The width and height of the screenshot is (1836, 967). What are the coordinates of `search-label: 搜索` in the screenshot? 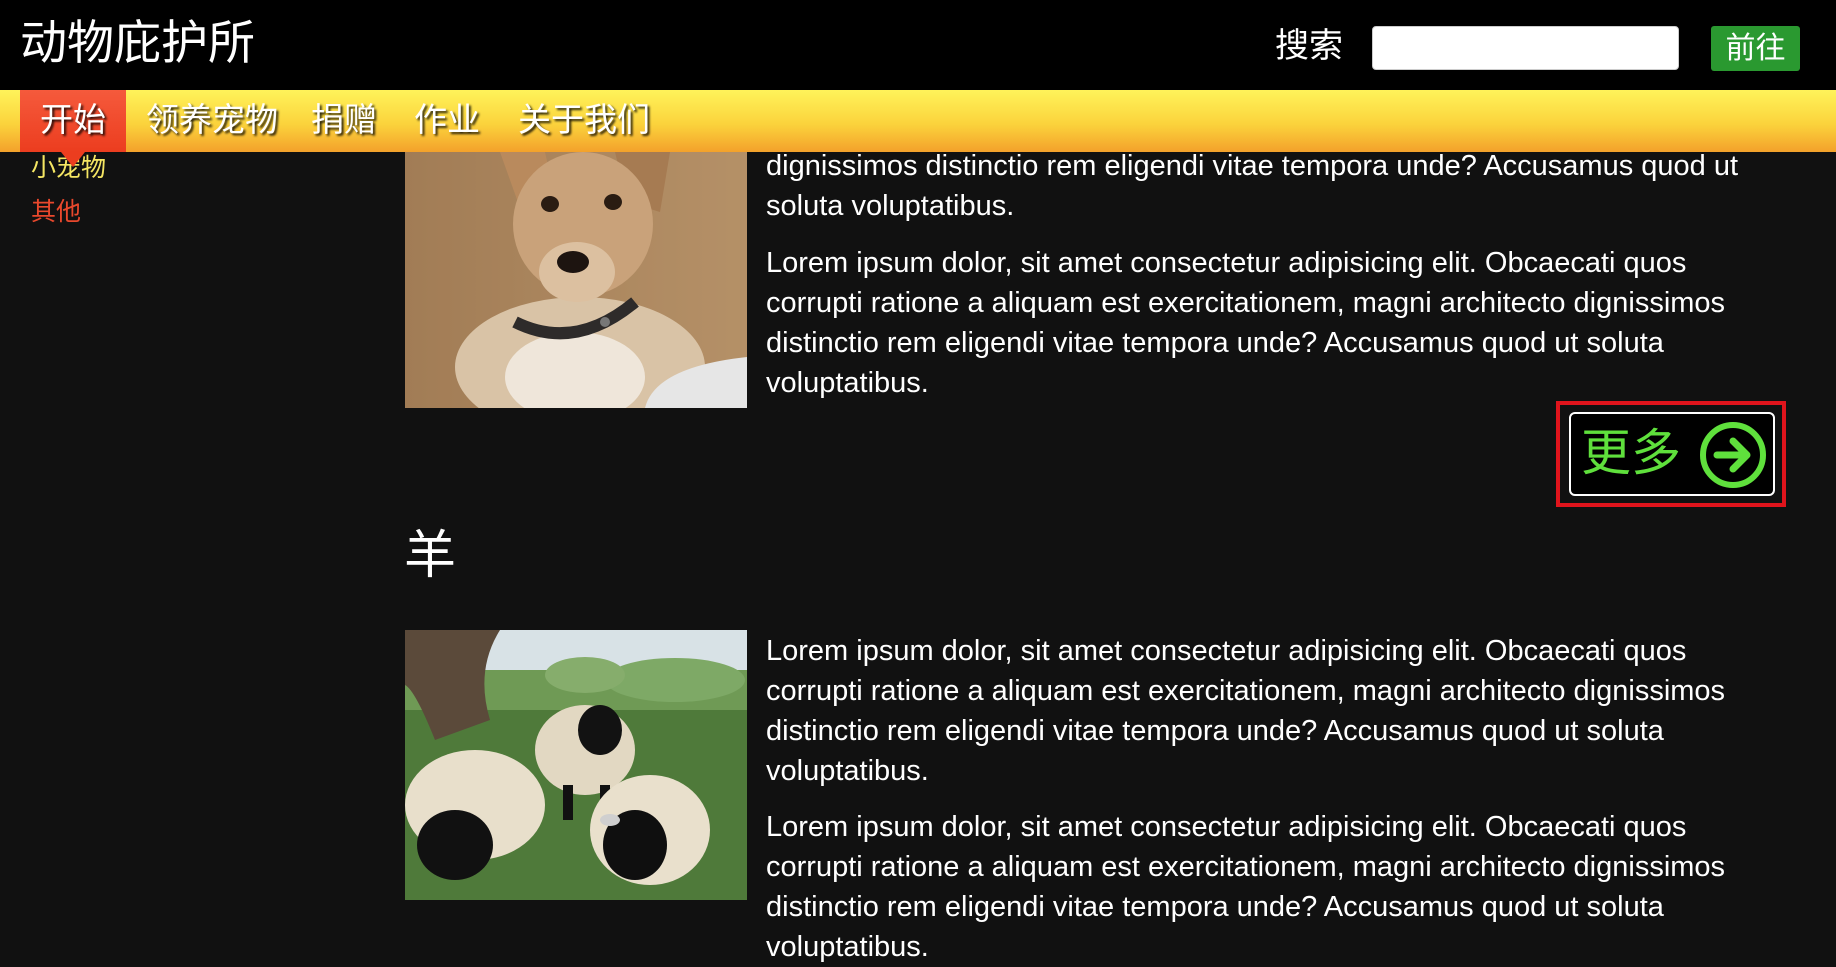 It's located at (1309, 46).